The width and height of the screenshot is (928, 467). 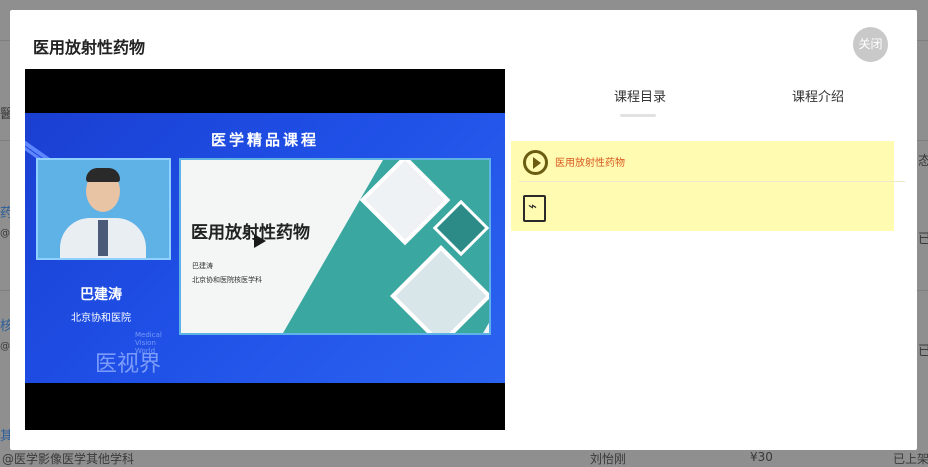 What do you see at coordinates (870, 44) in the screenshot?
I see `close-button: 关闭` at bounding box center [870, 44].